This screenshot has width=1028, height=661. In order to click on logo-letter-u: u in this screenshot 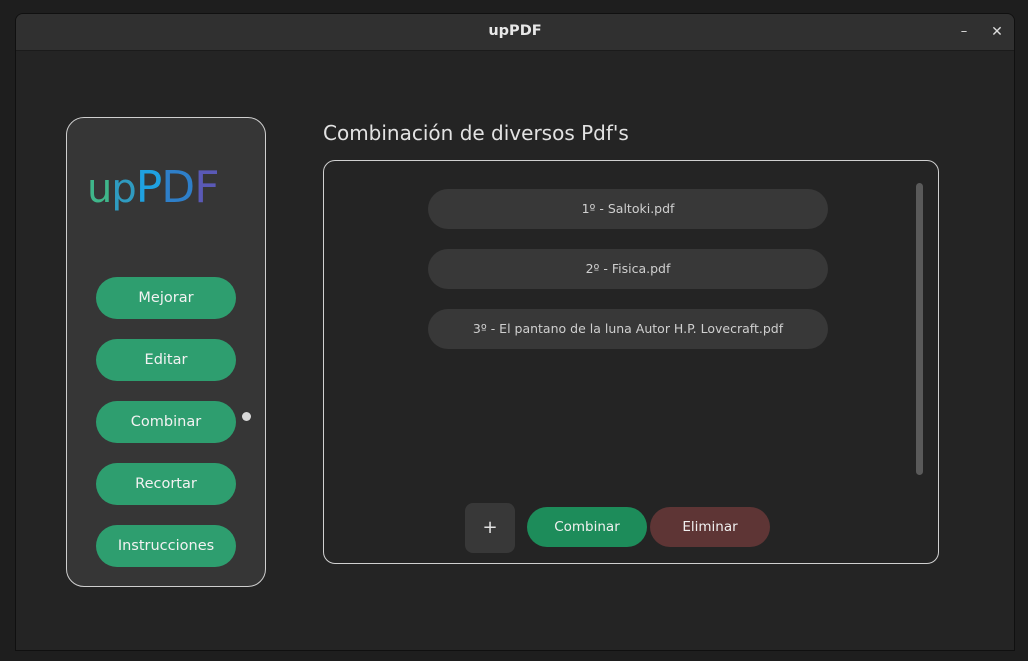, I will do `click(99, 189)`.